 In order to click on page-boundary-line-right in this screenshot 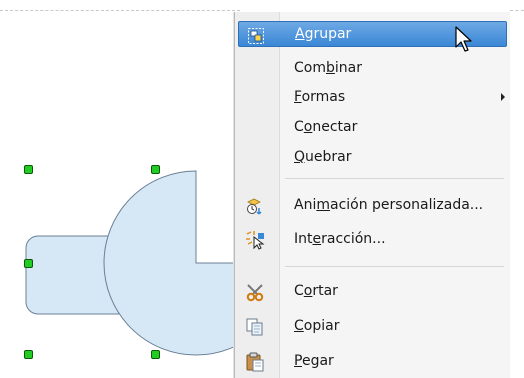, I will do `click(517, 10)`.